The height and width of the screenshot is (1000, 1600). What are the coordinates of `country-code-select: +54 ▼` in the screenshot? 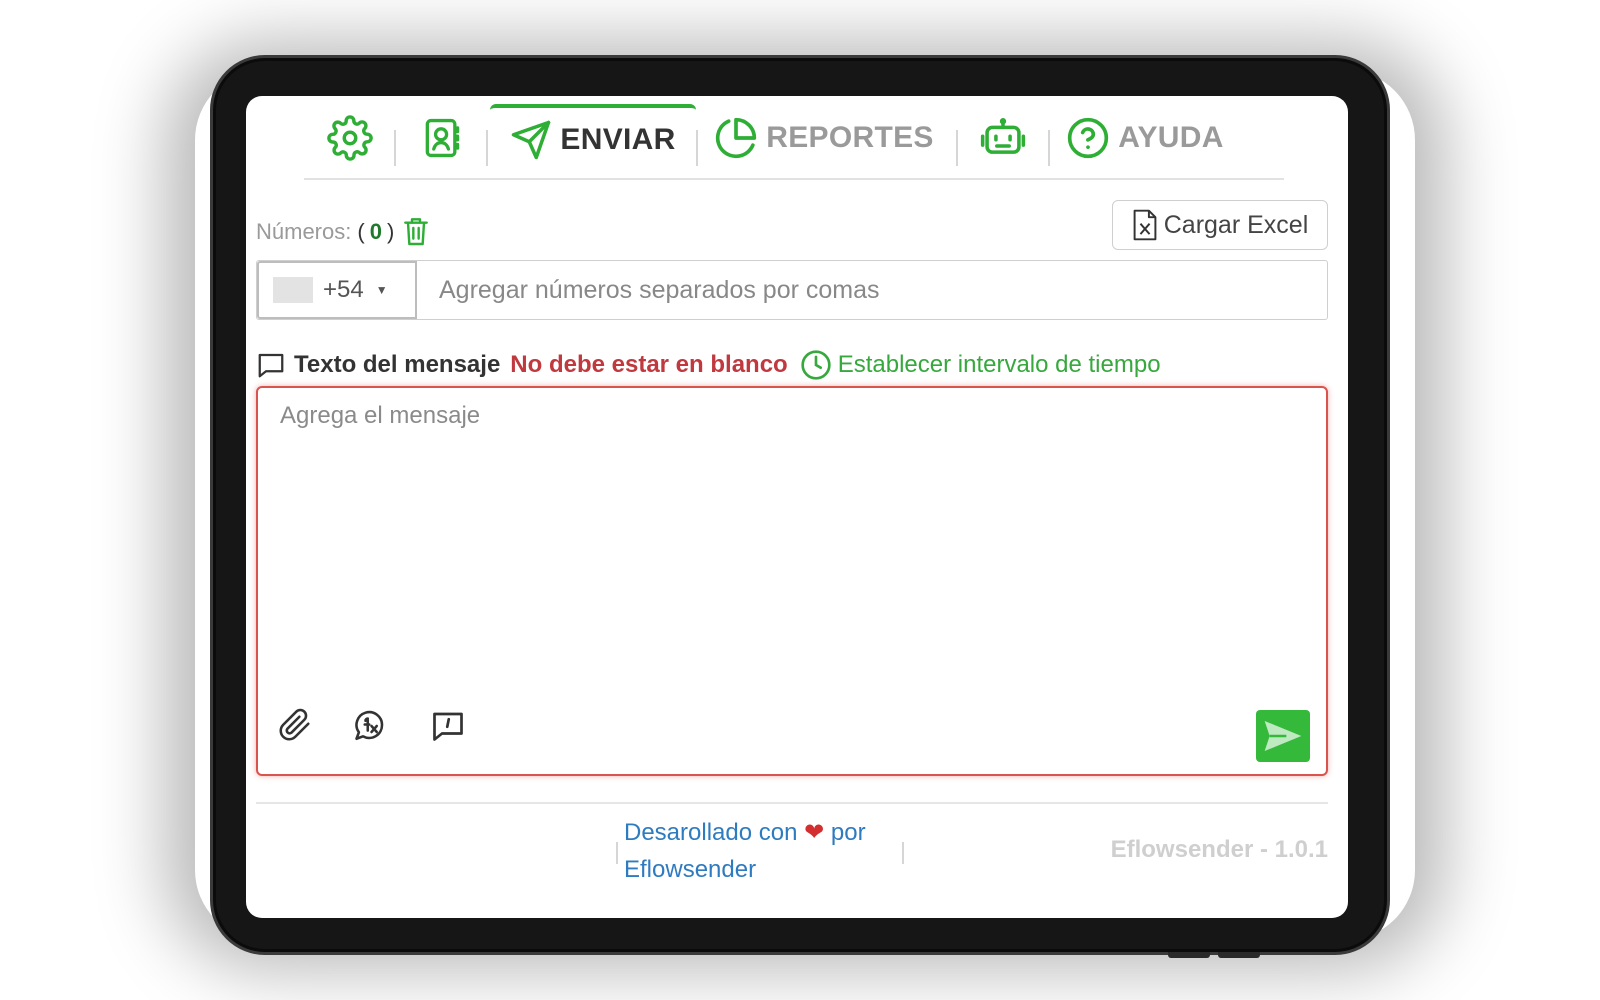 It's located at (337, 290).